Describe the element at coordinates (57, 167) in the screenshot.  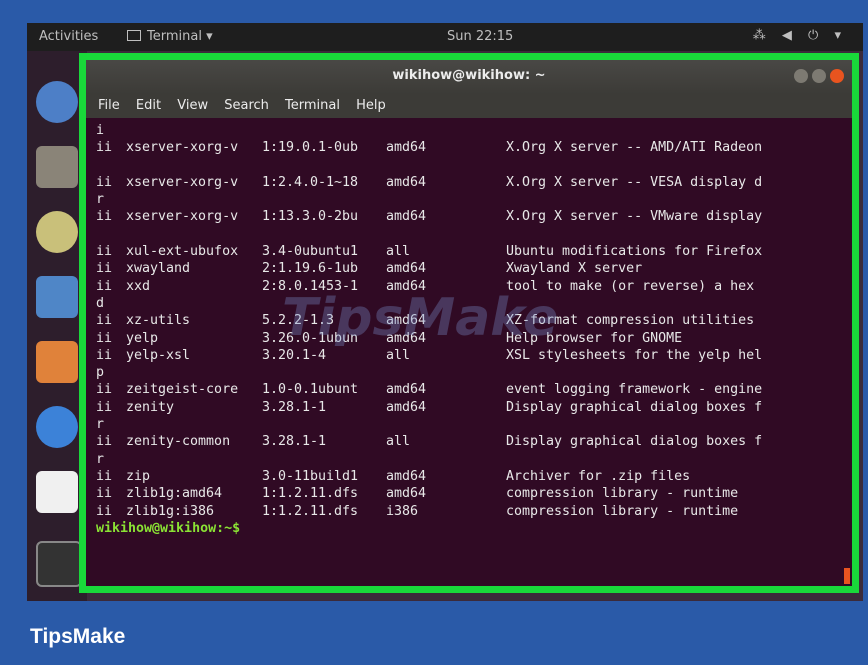
I see `files-icon` at that location.